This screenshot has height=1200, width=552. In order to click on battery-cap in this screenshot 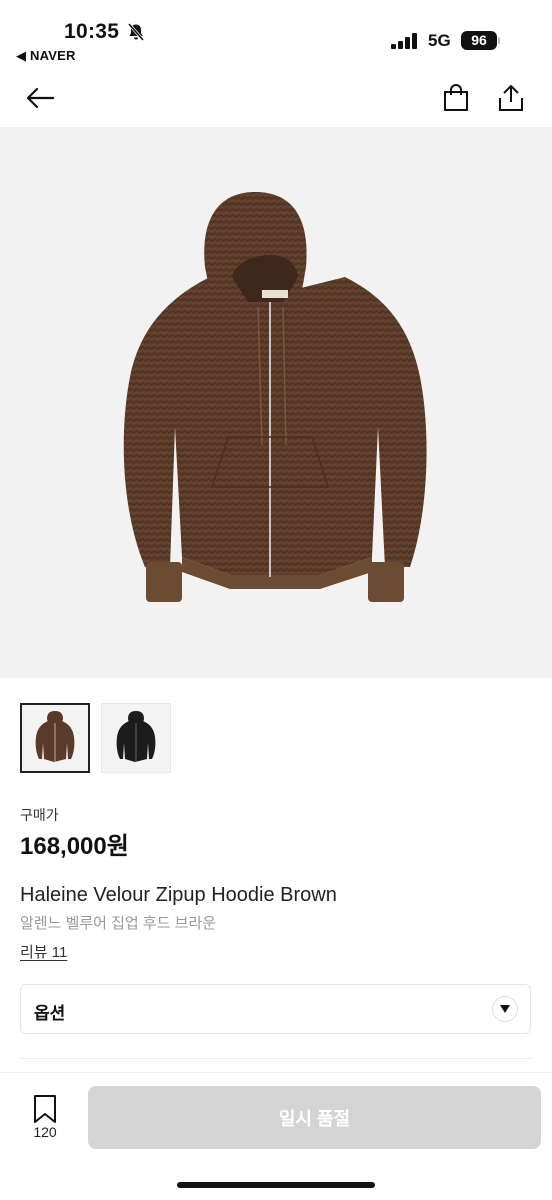, I will do `click(499, 40)`.